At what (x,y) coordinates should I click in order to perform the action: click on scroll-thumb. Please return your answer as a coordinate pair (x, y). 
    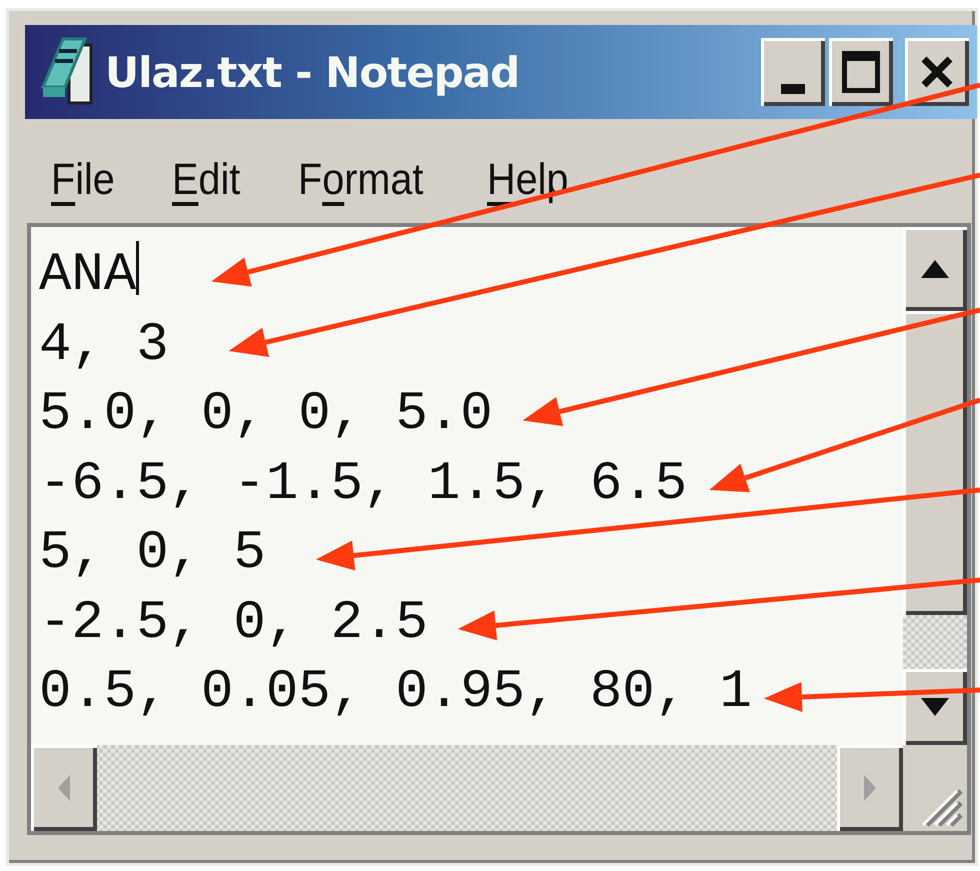
    Looking at the image, I should click on (935, 463).